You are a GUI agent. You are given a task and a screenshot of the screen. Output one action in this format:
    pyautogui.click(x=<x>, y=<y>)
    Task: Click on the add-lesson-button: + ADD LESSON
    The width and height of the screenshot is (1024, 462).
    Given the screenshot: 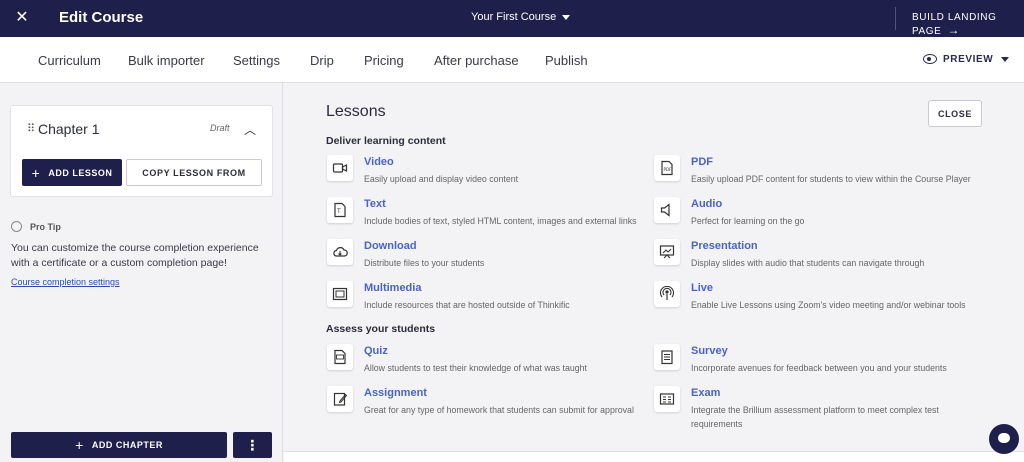 What is the action you would take?
    pyautogui.click(x=72, y=172)
    